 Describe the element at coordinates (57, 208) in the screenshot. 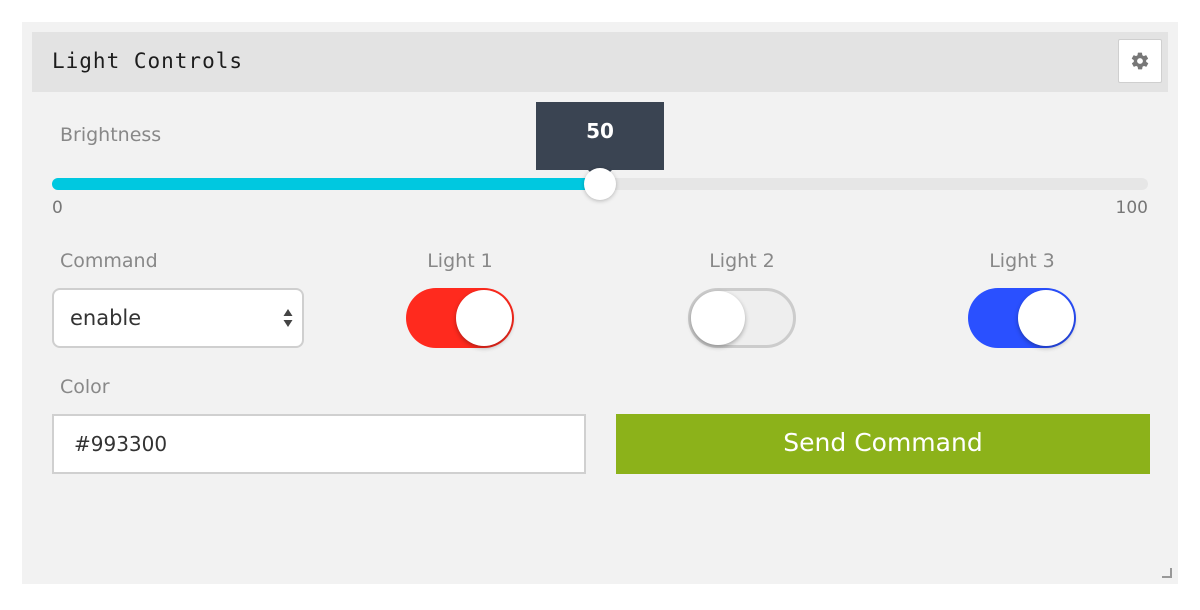

I see `slider-min-label: 0` at that location.